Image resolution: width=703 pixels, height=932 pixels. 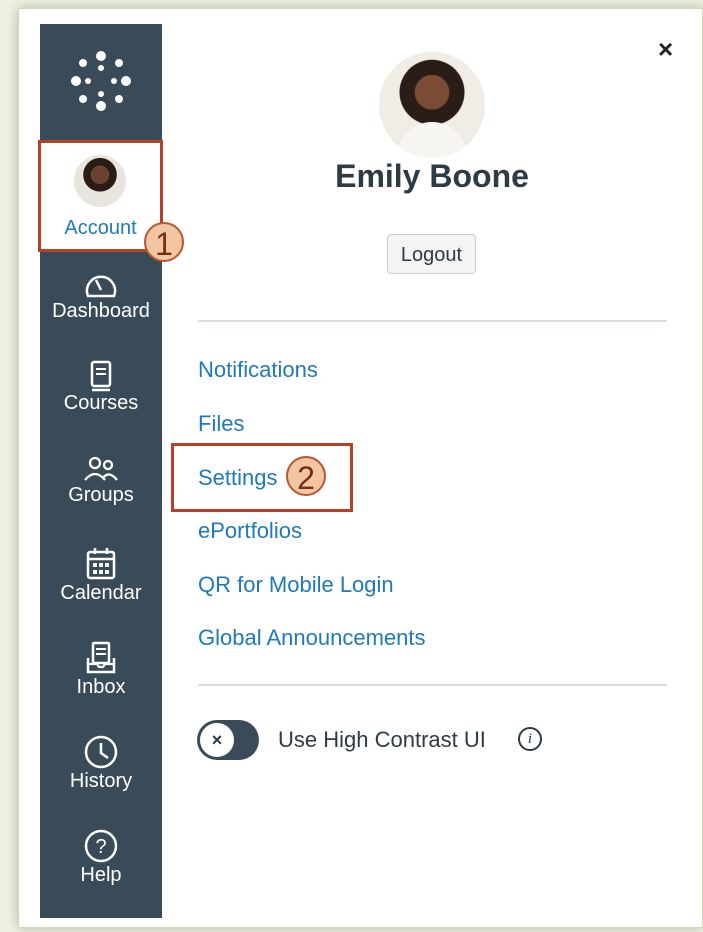 I want to click on link-global-announcements: Global Announcements, so click(x=312, y=638).